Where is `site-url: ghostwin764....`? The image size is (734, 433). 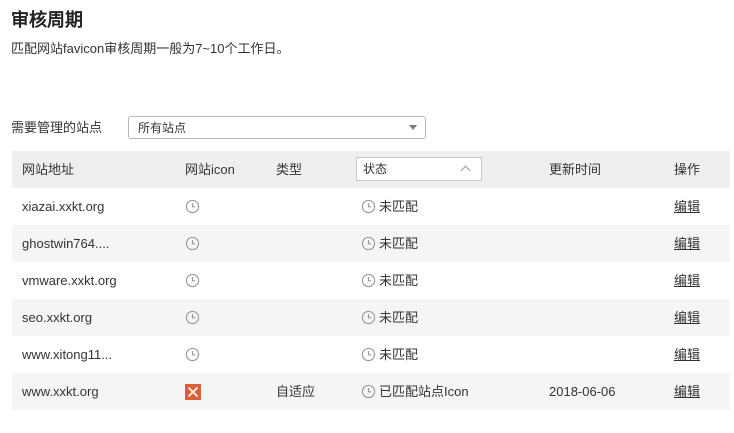 site-url: ghostwin764.... is located at coordinates (66, 243).